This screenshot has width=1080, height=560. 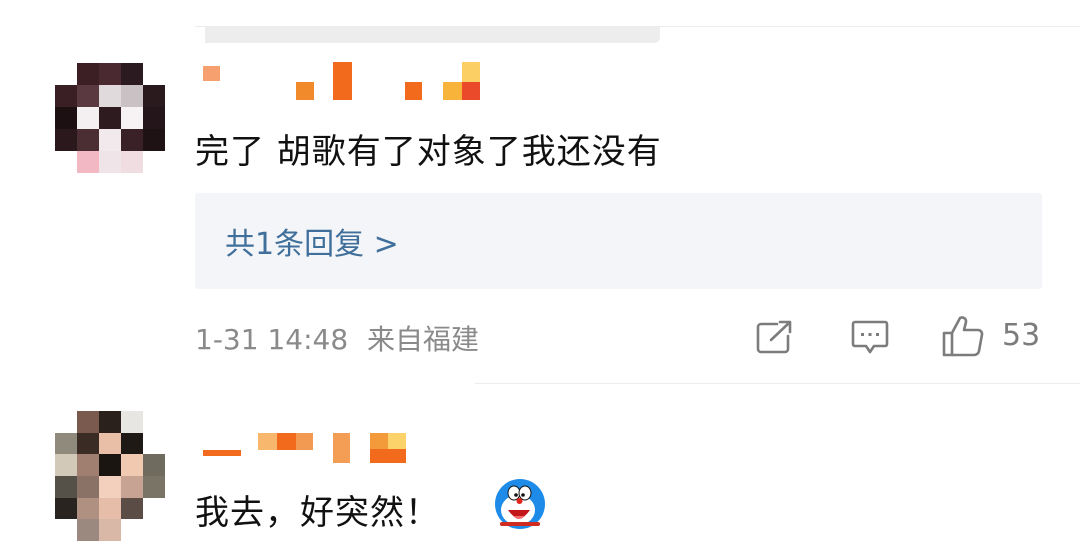 I want to click on comment-meta: 1-31 14:48 来自福建, so click(x=337, y=338).